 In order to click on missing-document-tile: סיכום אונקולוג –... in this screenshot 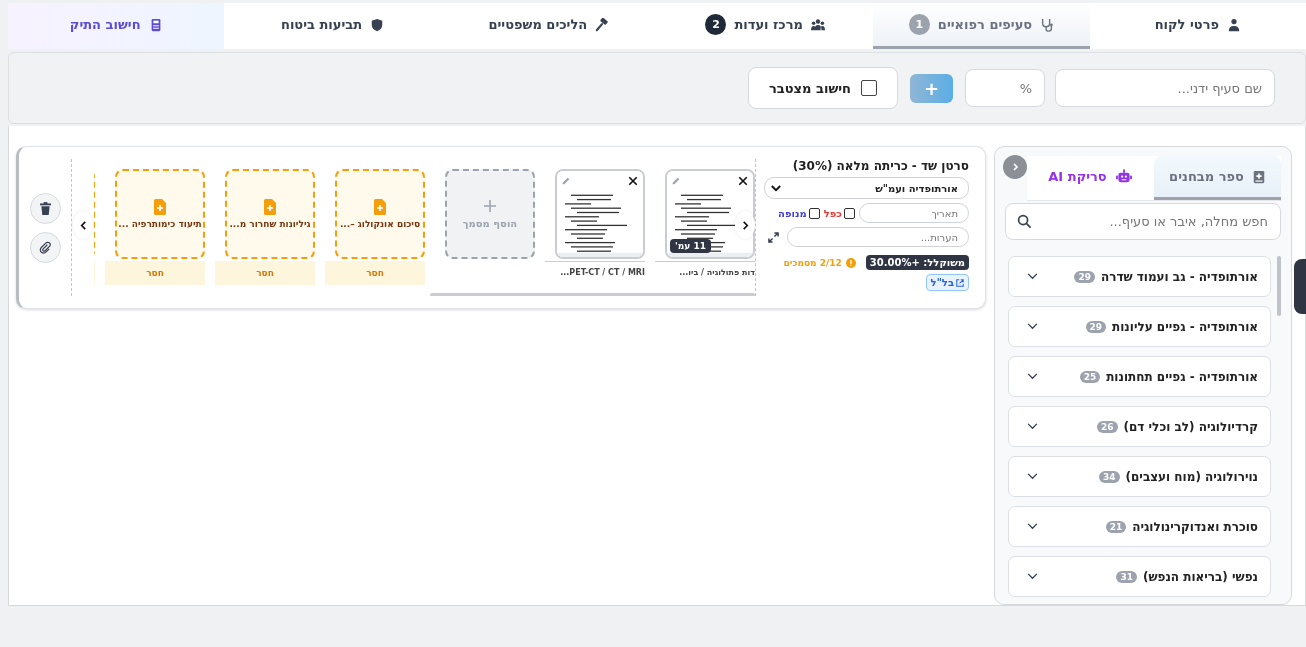, I will do `click(380, 214)`.